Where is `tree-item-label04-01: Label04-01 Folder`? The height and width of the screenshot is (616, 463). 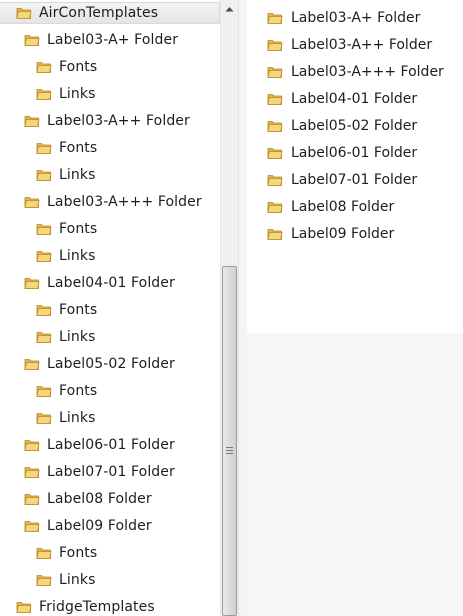 tree-item-label04-01: Label04-01 Folder is located at coordinates (99, 283).